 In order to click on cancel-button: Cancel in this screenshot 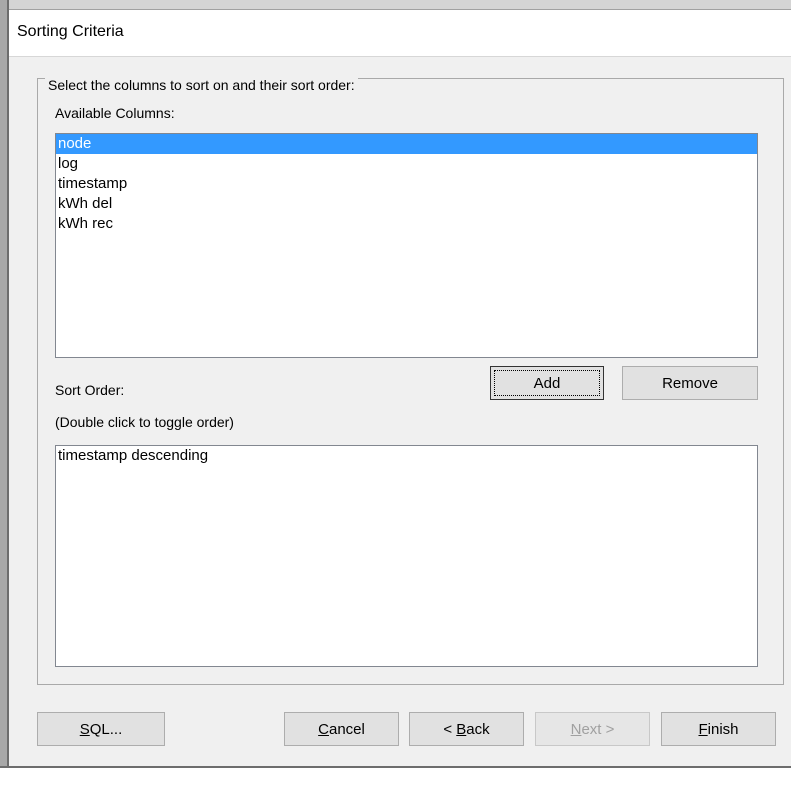, I will do `click(341, 729)`.